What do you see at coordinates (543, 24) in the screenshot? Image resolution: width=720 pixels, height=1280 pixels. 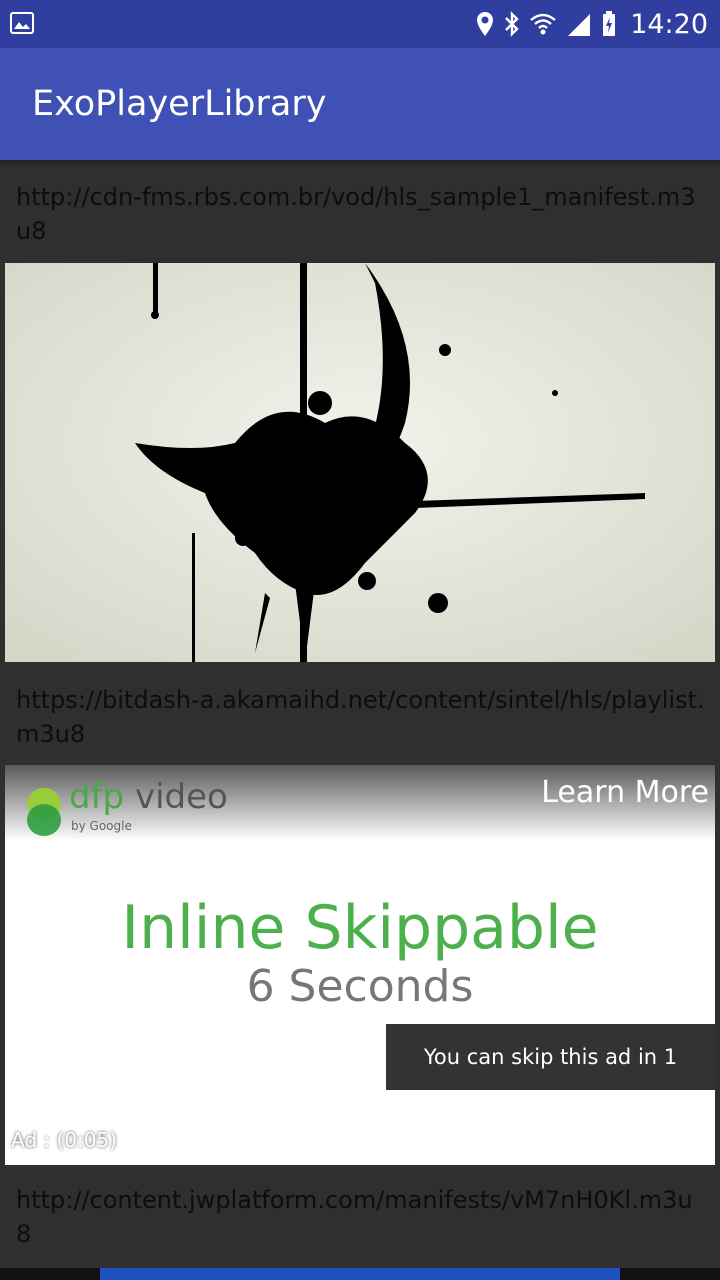 I see `wifi-icon` at bounding box center [543, 24].